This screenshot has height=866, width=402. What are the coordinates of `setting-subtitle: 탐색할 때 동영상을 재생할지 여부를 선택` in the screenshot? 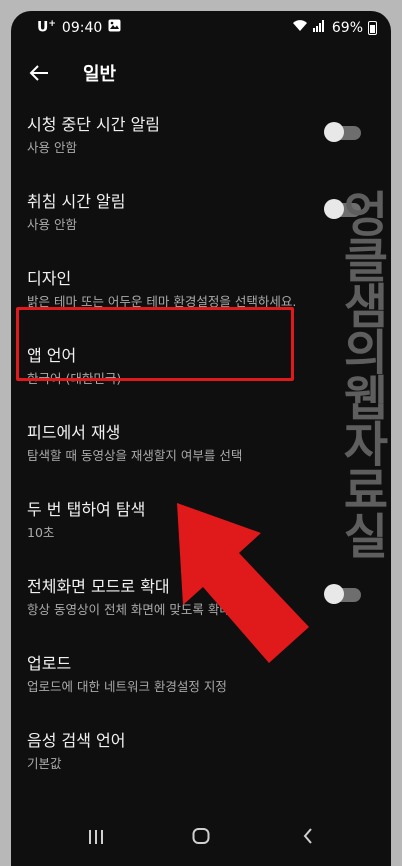 It's located at (135, 455).